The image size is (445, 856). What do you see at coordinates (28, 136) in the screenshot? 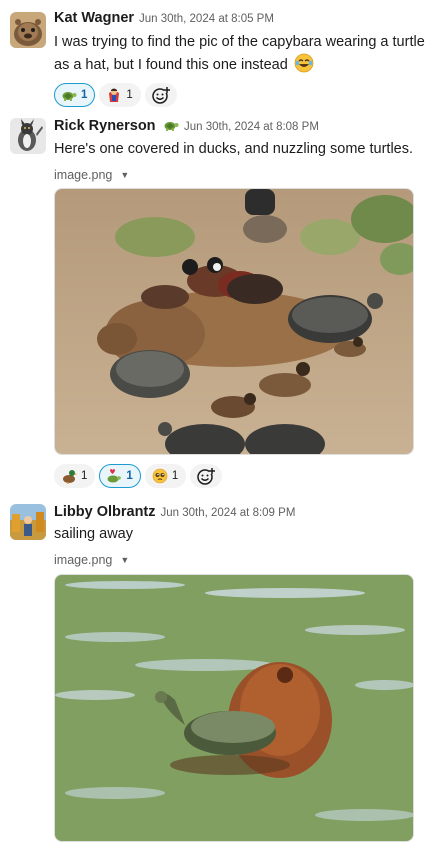
I see `avatar-rick-rynerson` at bounding box center [28, 136].